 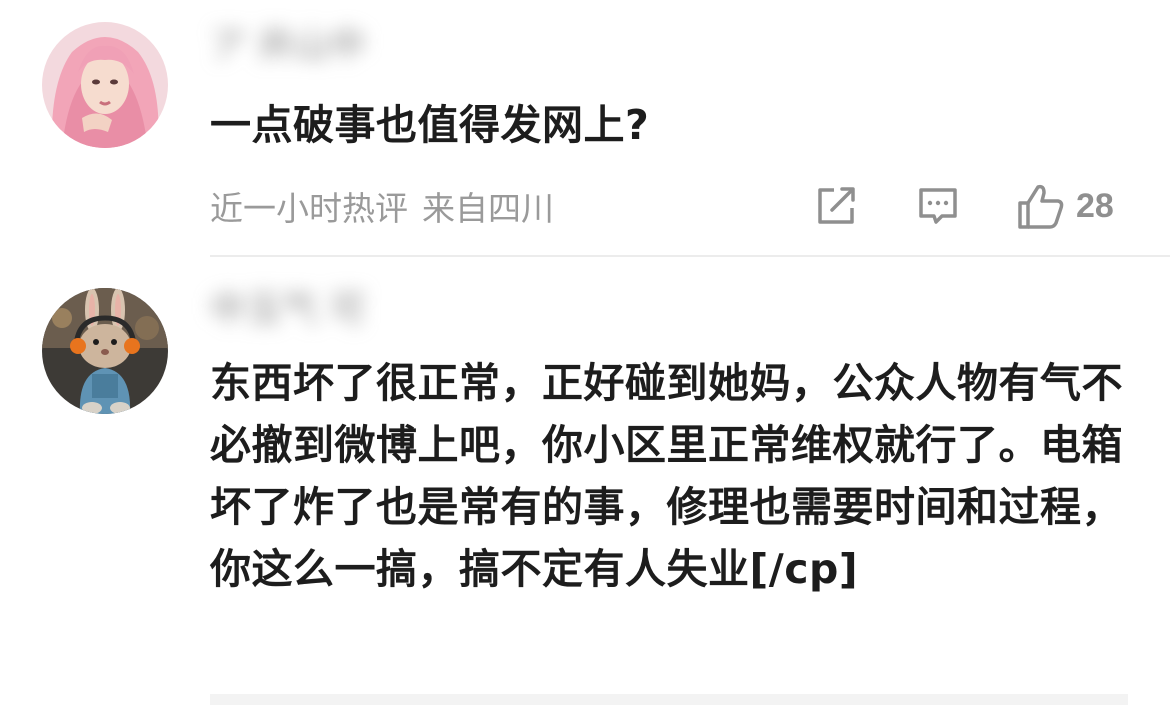 I want to click on like-button: 28, so click(x=1065, y=206).